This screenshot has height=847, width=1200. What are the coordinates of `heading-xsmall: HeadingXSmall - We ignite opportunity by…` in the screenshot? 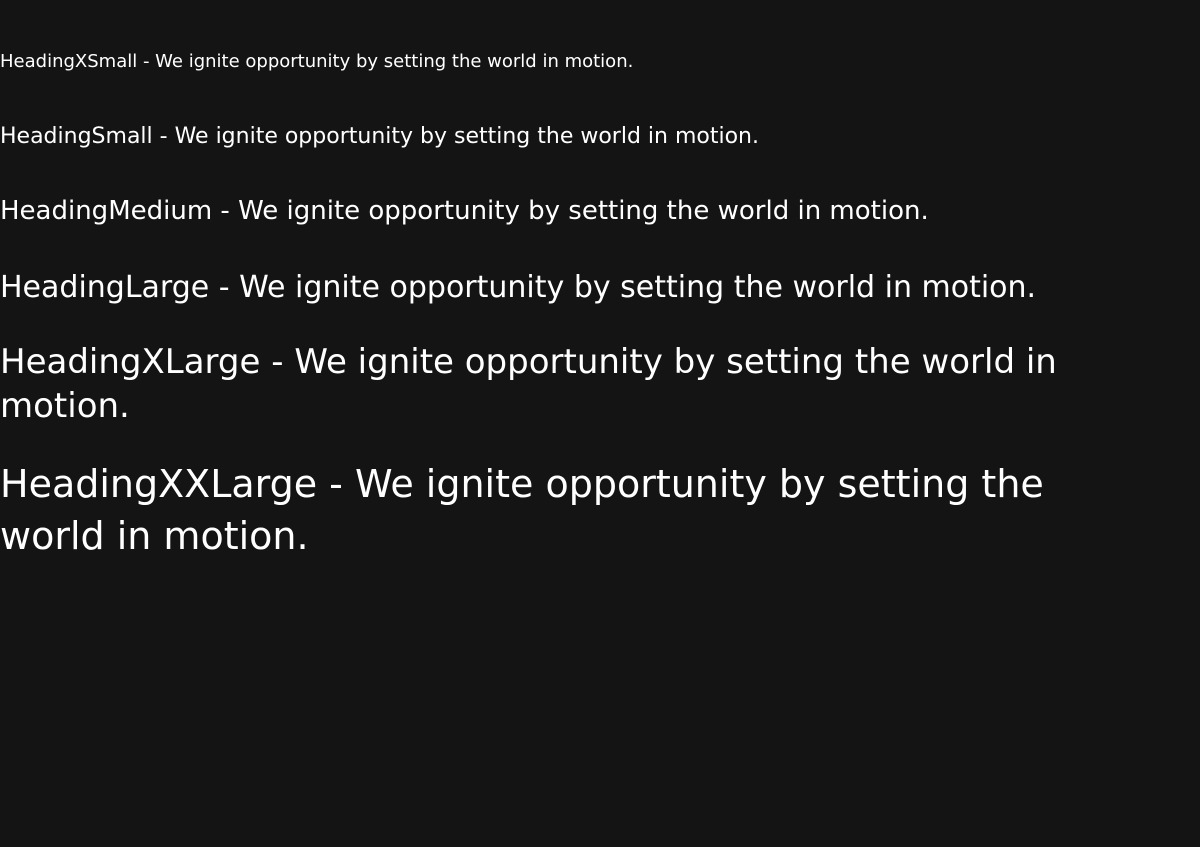 It's located at (317, 61).